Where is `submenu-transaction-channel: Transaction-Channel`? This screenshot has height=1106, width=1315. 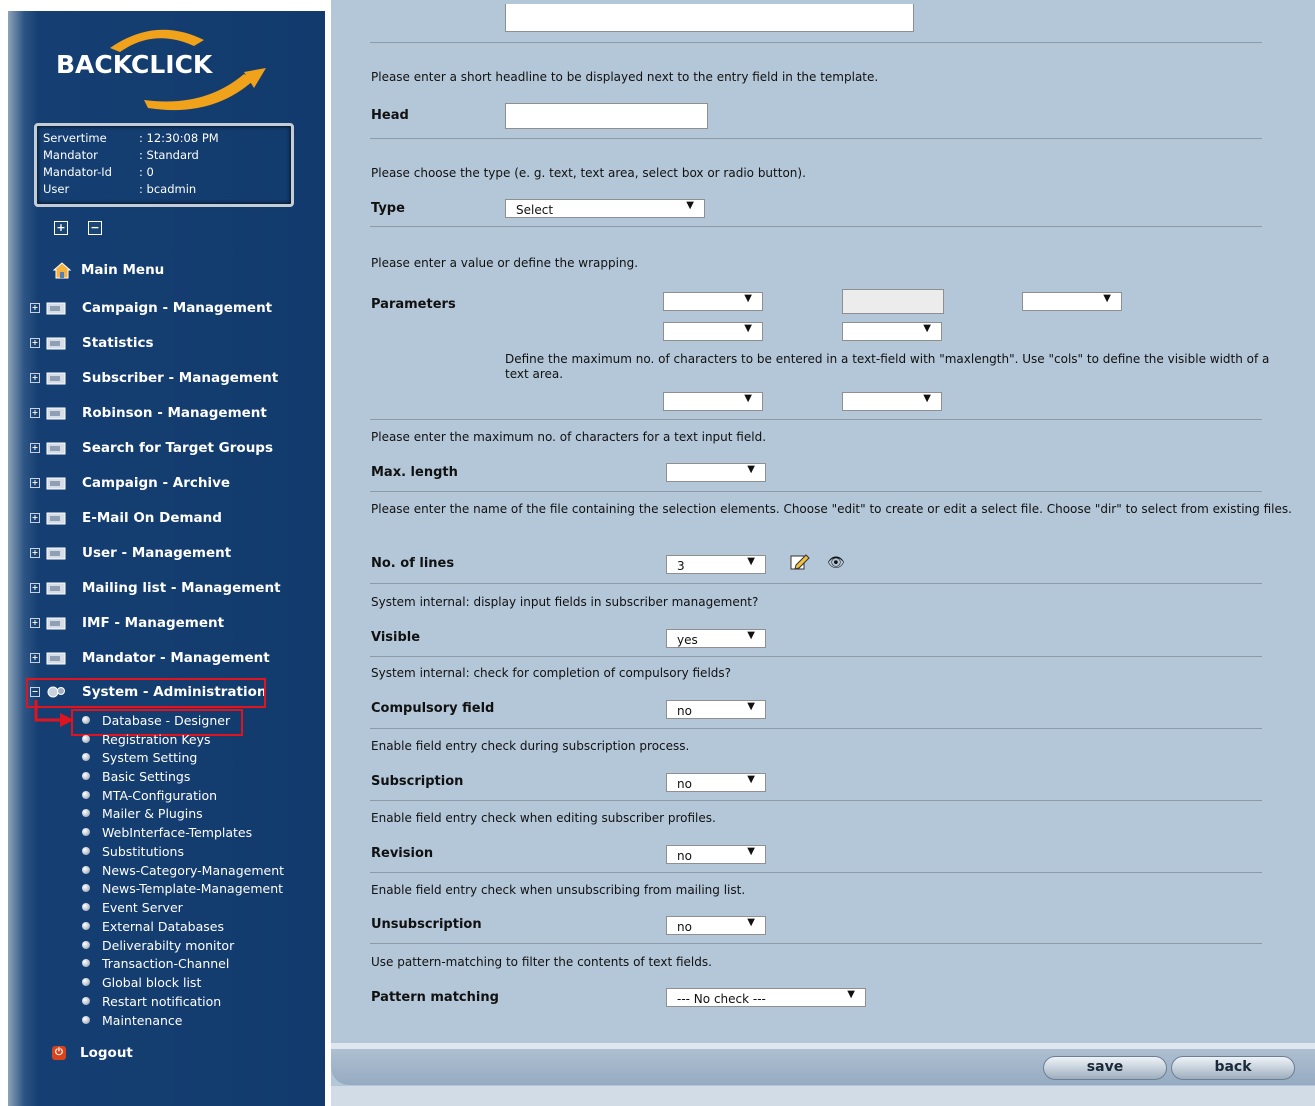
submenu-transaction-channel: Transaction-Channel is located at coordinates (155, 963).